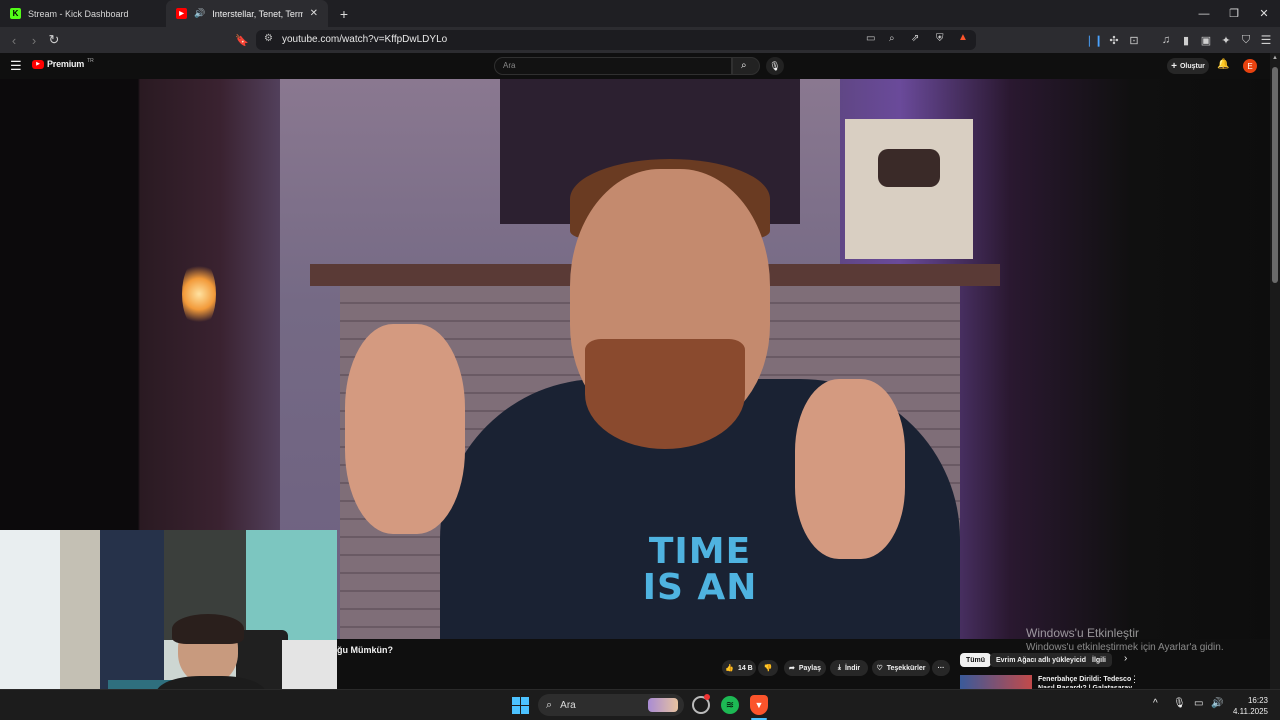 The width and height of the screenshot is (1280, 720). I want to click on recommended-title-line-1: Fenerbahçe Dirildi: Tedesco, so click(1085, 679).